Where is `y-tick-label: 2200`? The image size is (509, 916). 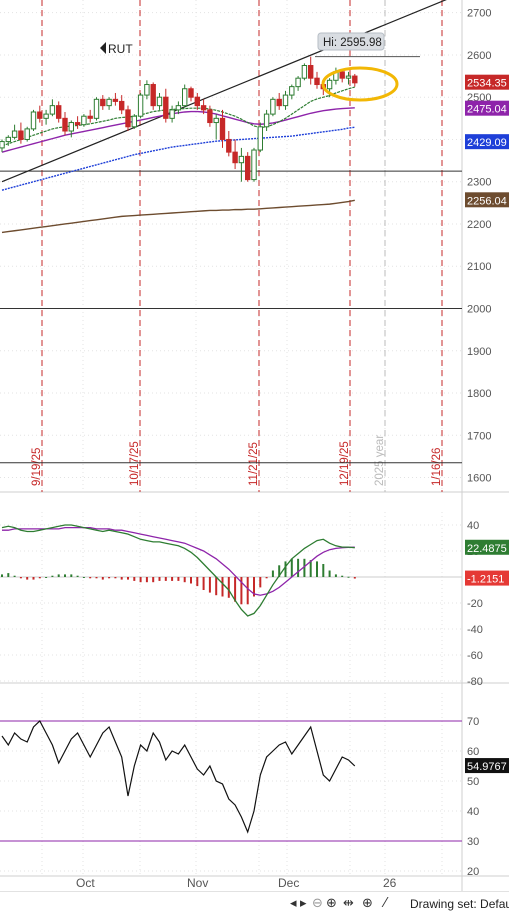 y-tick-label: 2200 is located at coordinates (479, 225).